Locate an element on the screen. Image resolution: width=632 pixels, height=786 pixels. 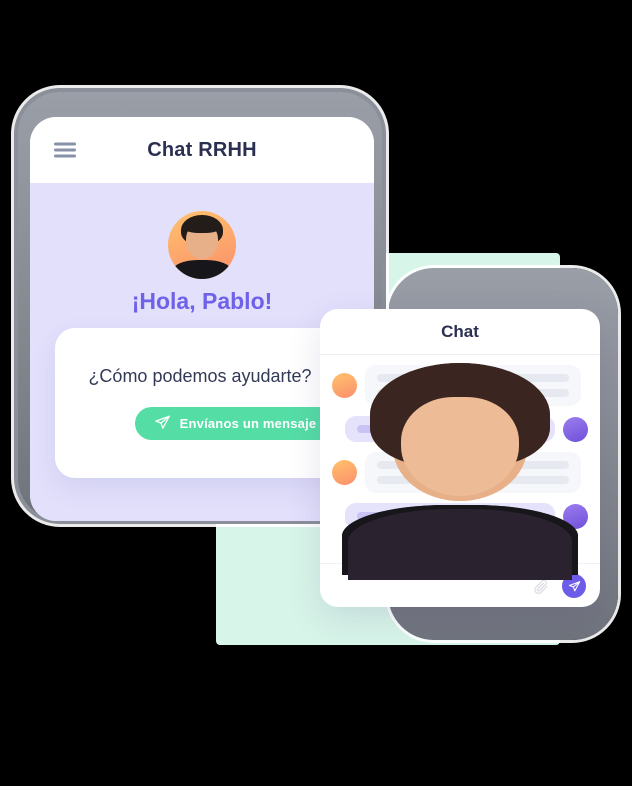
send-message-label: Envíanos un mensaje is located at coordinates (248, 423).